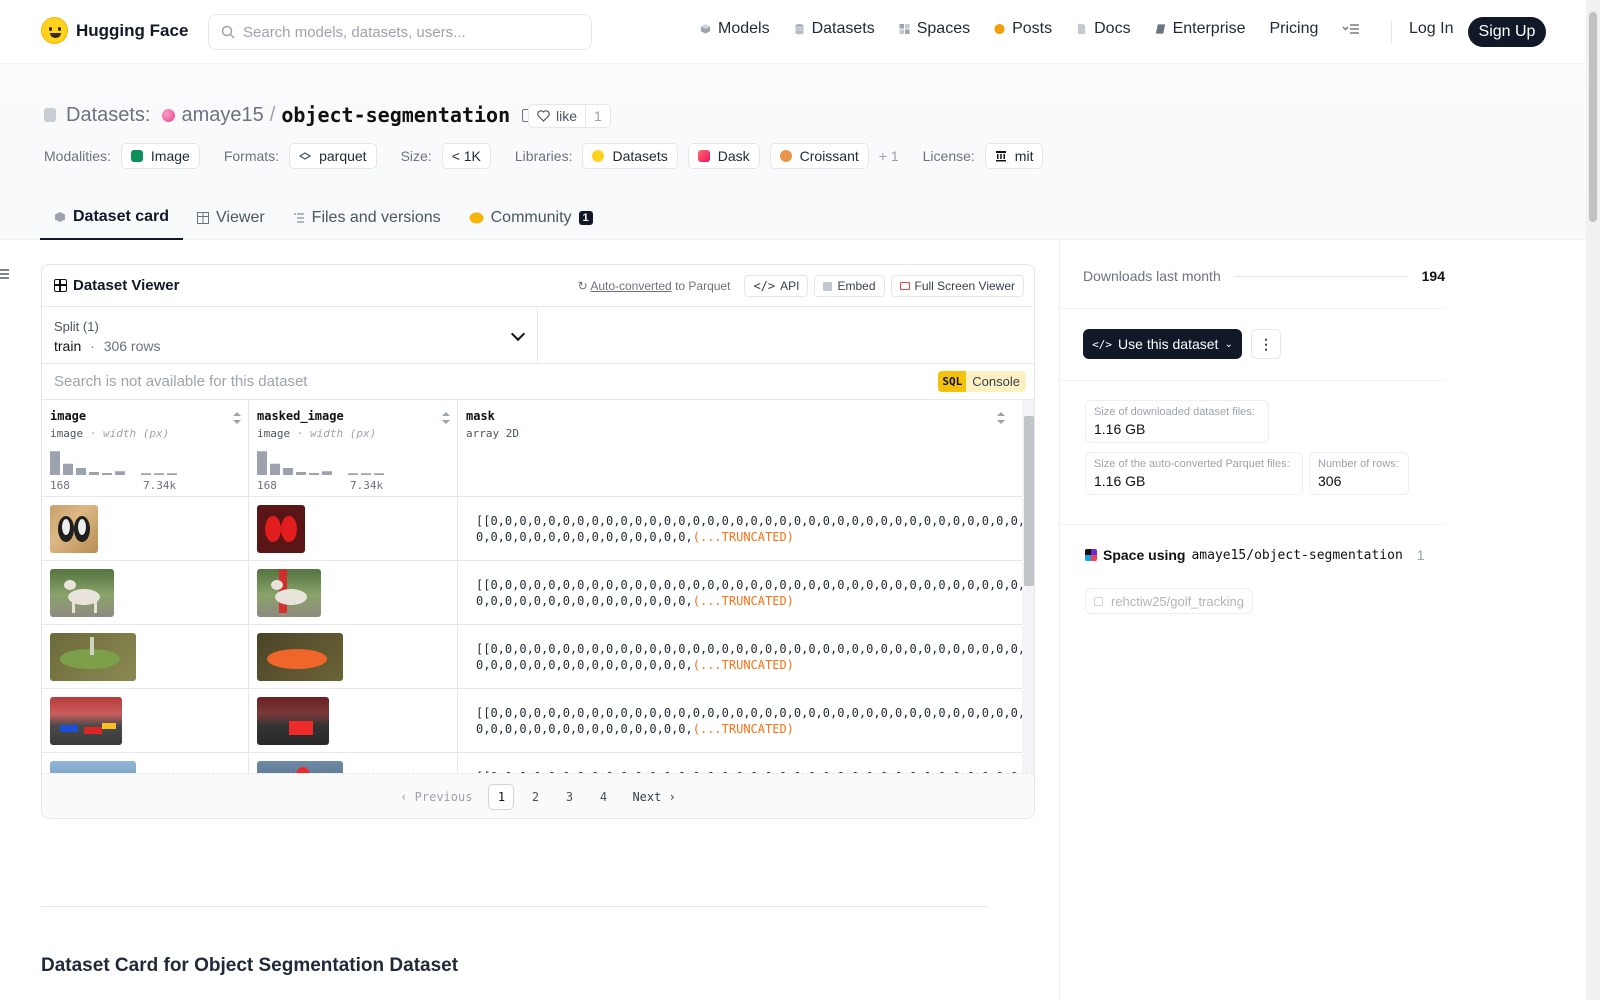  Describe the element at coordinates (723, 156) in the screenshot. I see `tag-library-dask: Dask` at that location.